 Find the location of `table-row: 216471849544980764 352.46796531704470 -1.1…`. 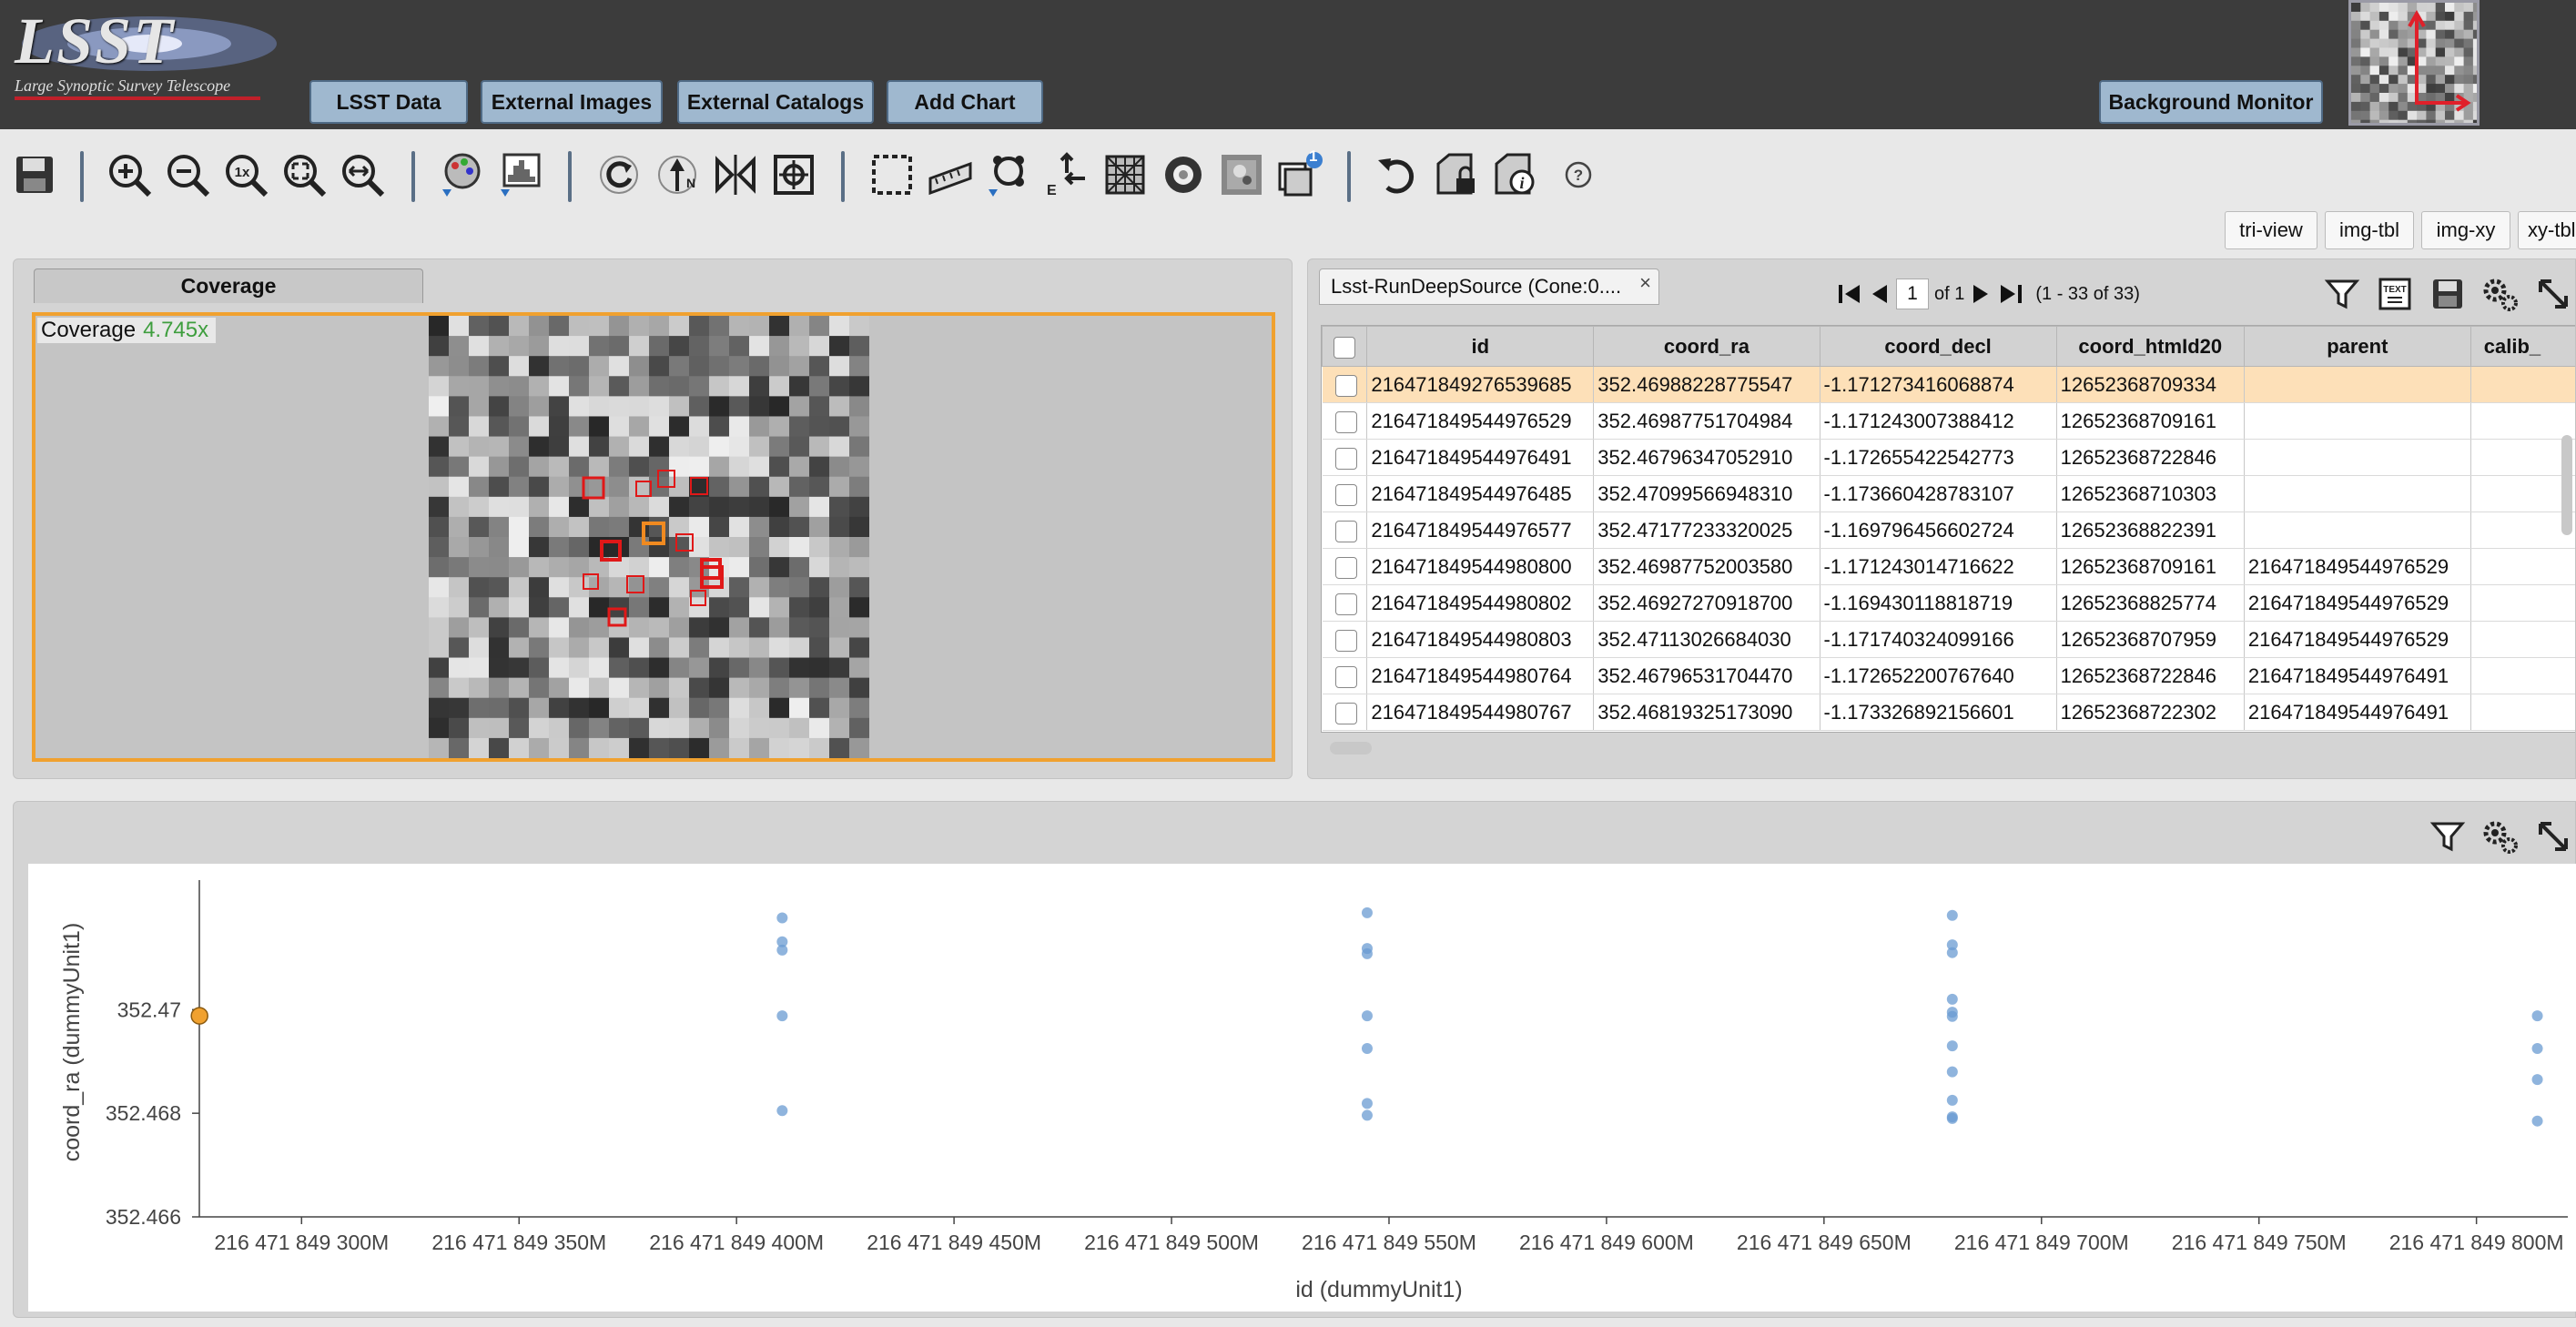

table-row: 216471849544980764 352.46796531704470 -1.1… is located at coordinates (1948, 675).